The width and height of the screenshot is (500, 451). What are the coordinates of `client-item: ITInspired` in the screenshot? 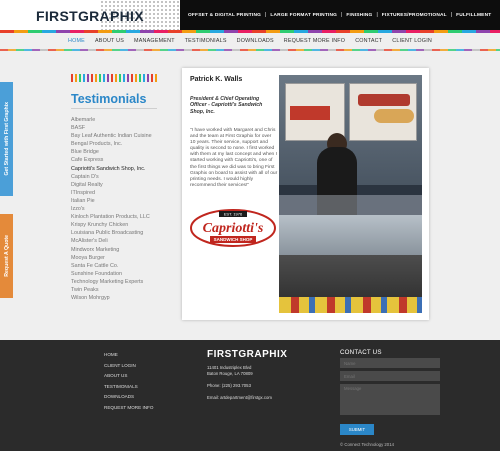 It's located at (111, 193).